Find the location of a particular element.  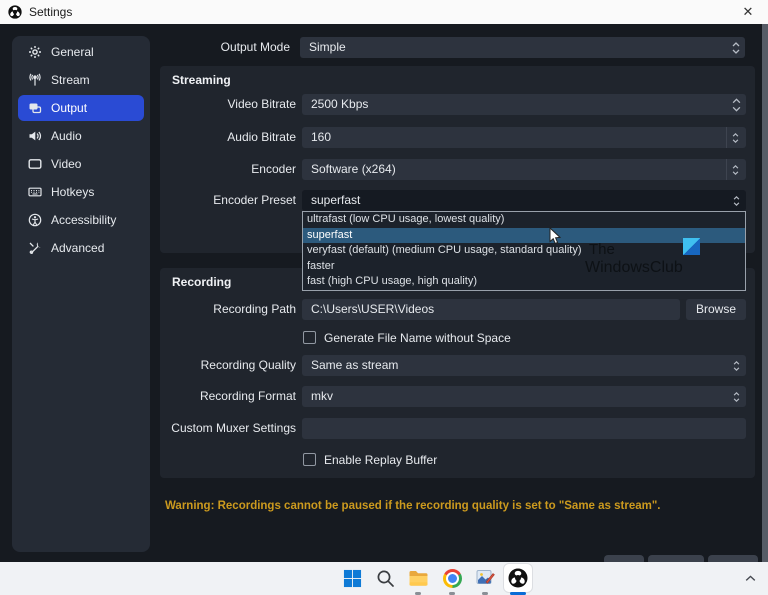

close-icon: ✕ is located at coordinates (748, 12).